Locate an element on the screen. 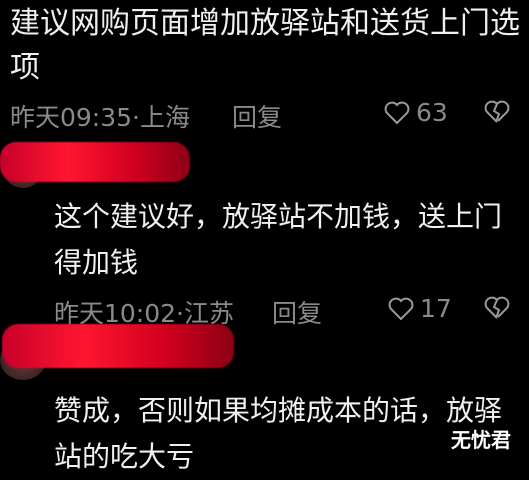 The height and width of the screenshot is (480, 529). post-time-location: 昨天09:35·上海 is located at coordinates (100, 117).